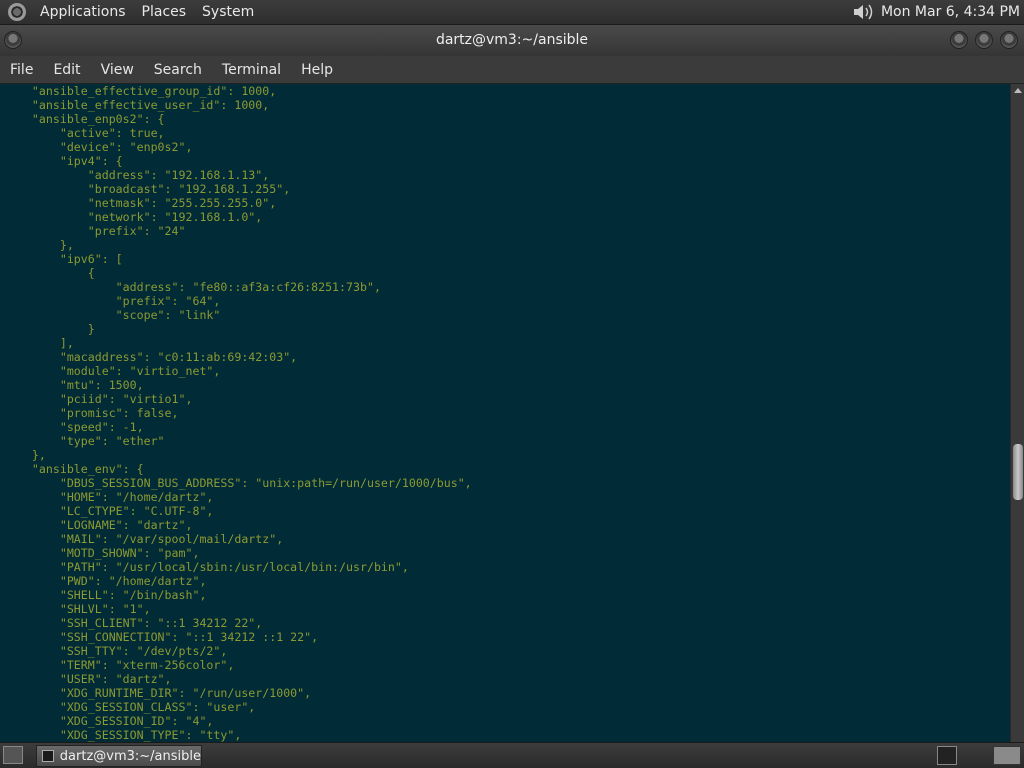 This screenshot has width=1024, height=768. Describe the element at coordinates (168, 301) in the screenshot. I see `terminal-line: "prefix": "64",` at that location.